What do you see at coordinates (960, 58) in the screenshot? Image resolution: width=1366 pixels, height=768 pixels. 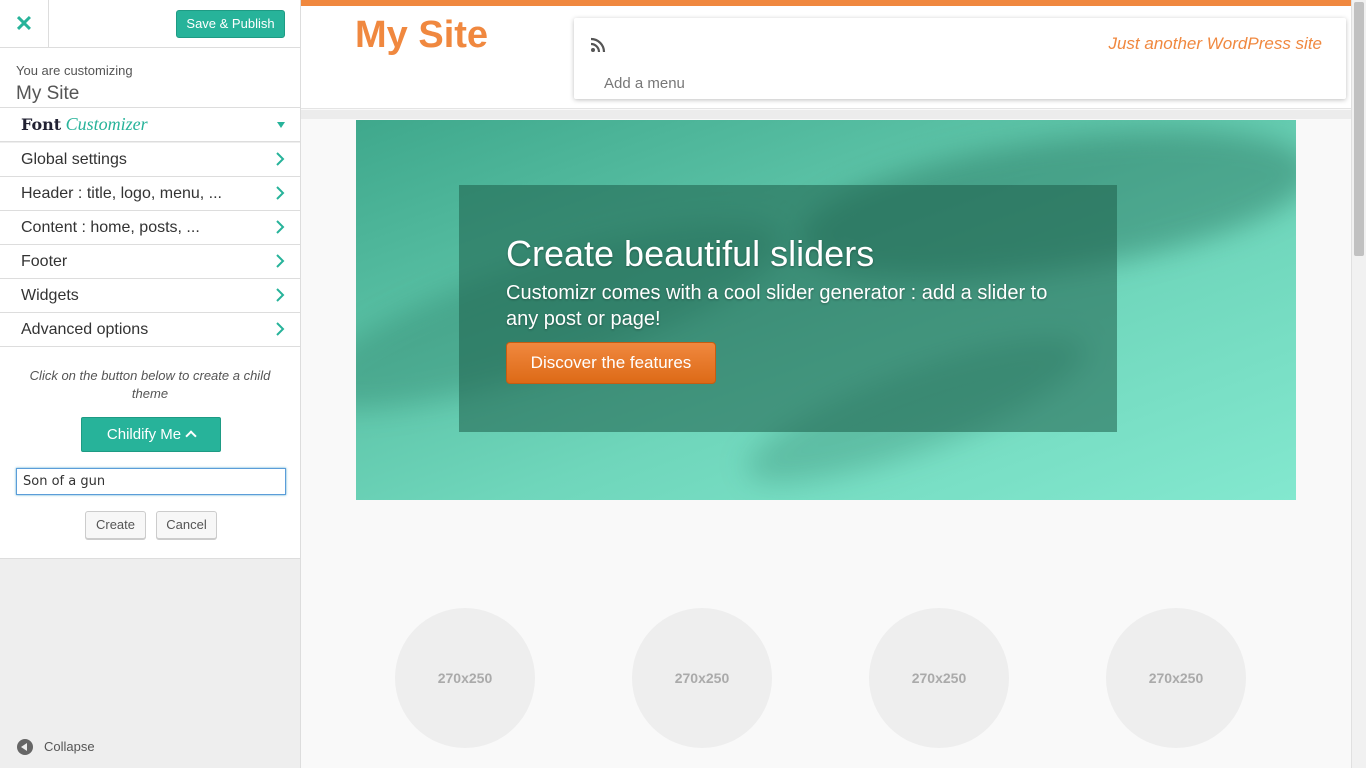 I see `navbar: Just another WordPress site Add a menu` at bounding box center [960, 58].